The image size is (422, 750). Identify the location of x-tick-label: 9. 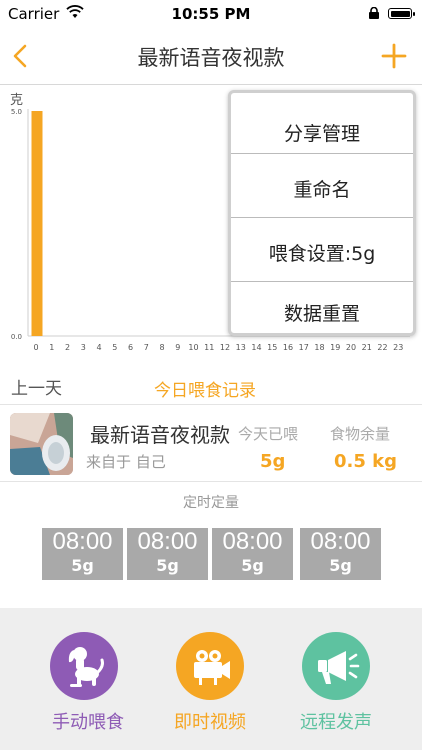
(177, 347).